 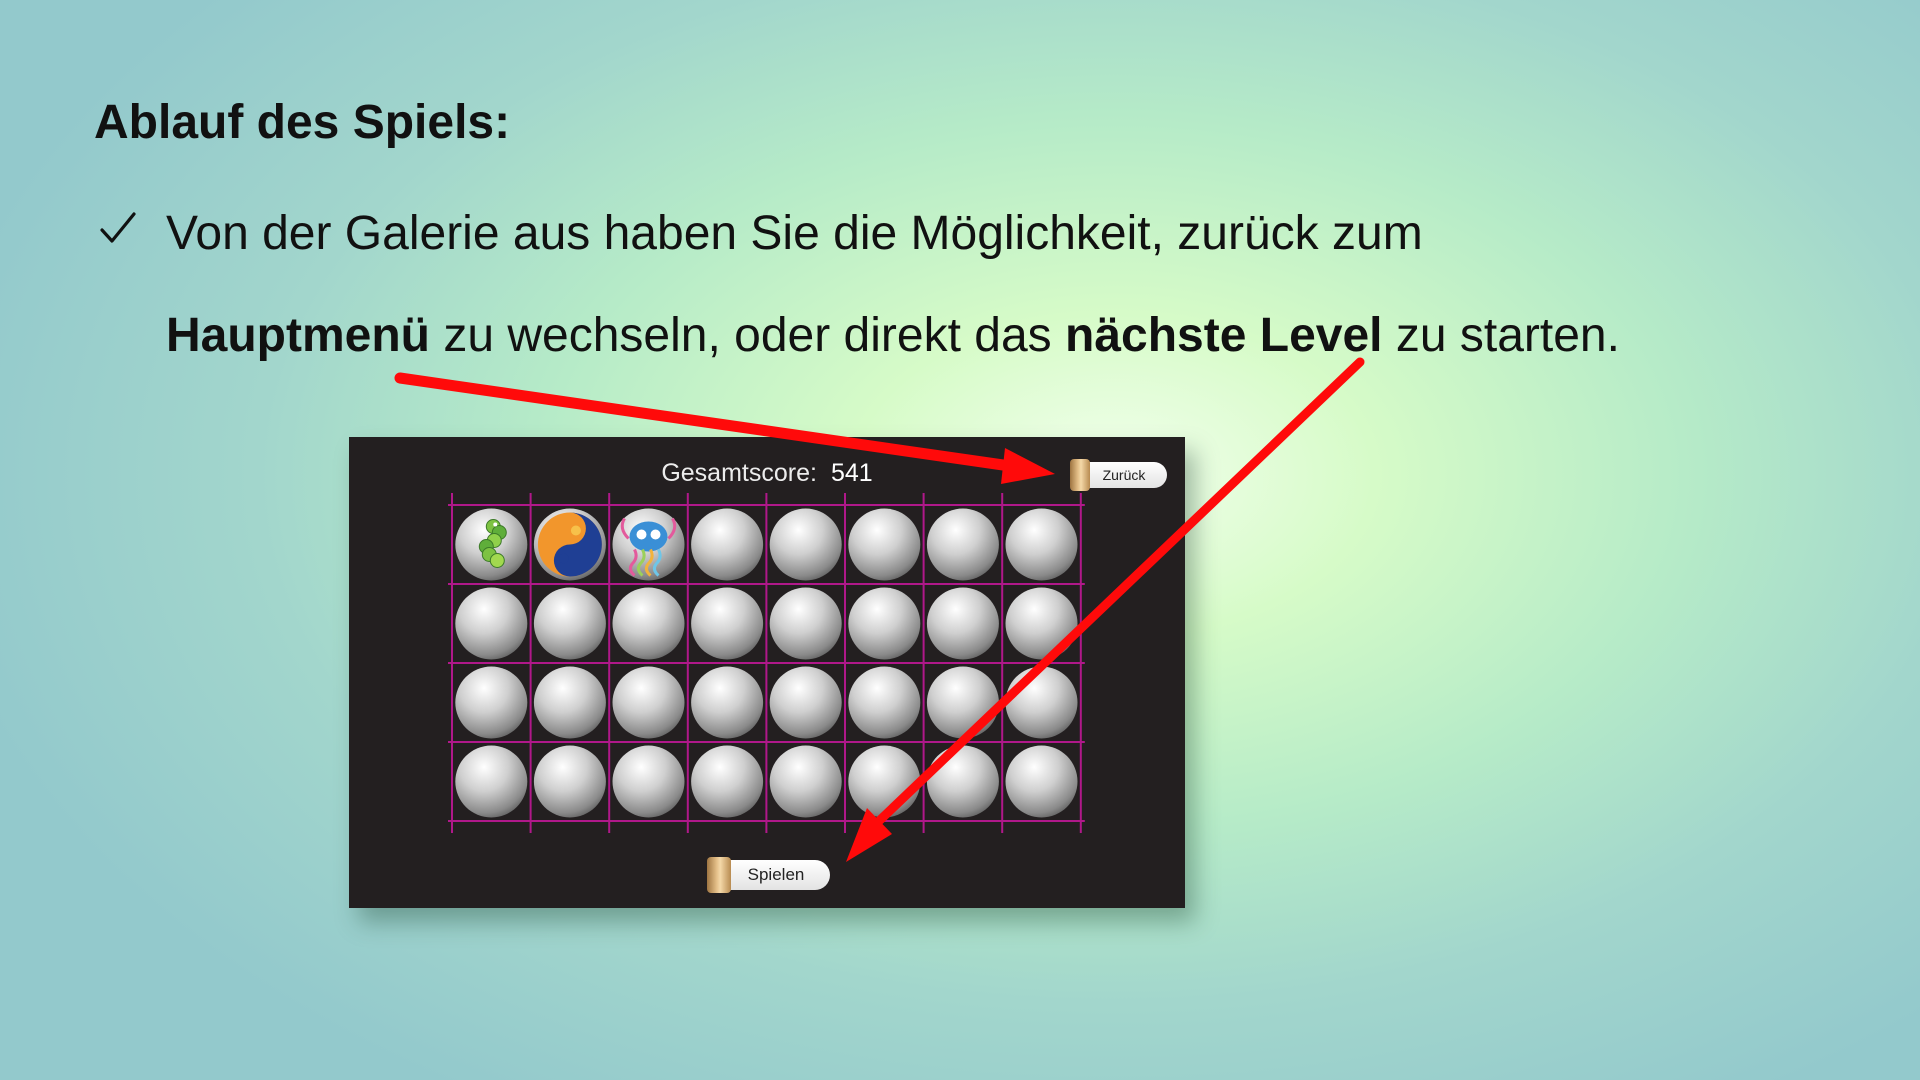 I want to click on bold-next-level: nächste Level, so click(x=1224, y=335).